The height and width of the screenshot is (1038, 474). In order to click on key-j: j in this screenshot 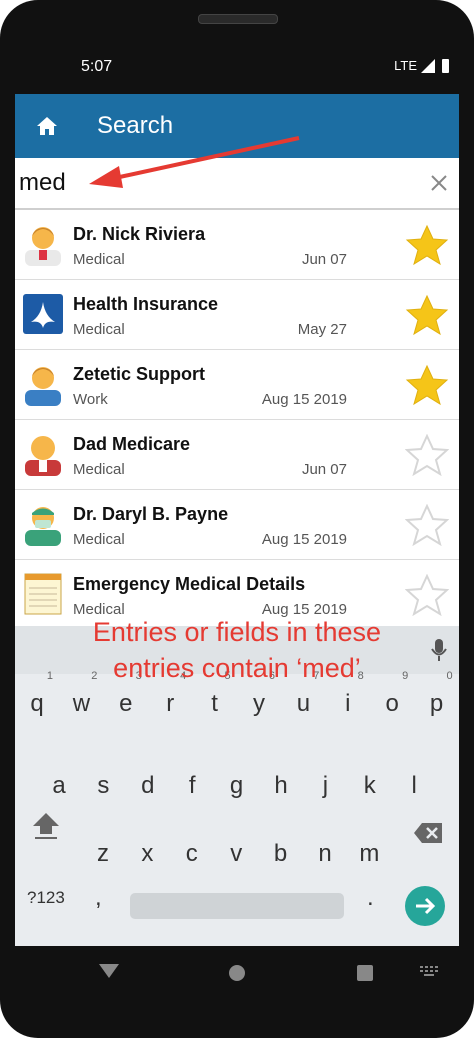, I will do `click(325, 786)`.